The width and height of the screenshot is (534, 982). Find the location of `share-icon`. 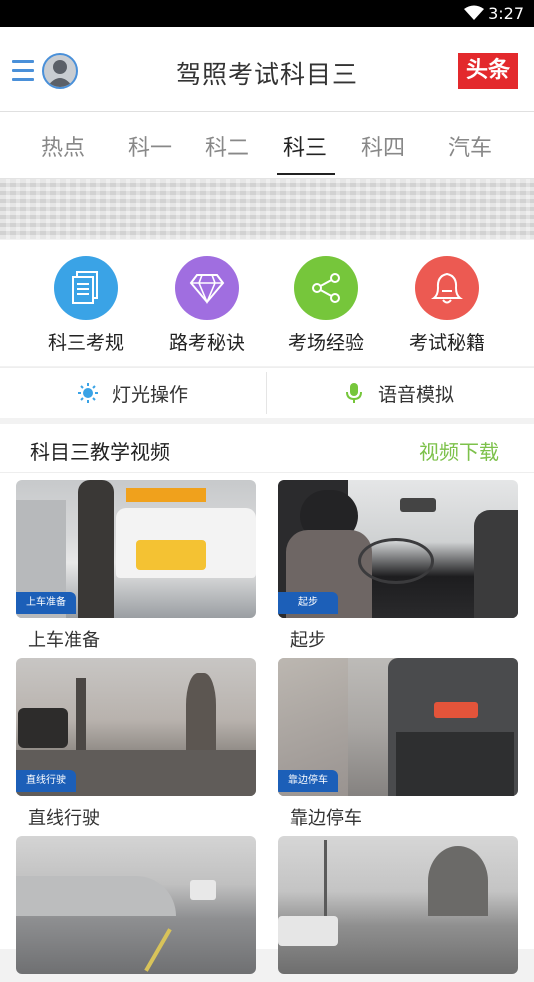

share-icon is located at coordinates (326, 288).